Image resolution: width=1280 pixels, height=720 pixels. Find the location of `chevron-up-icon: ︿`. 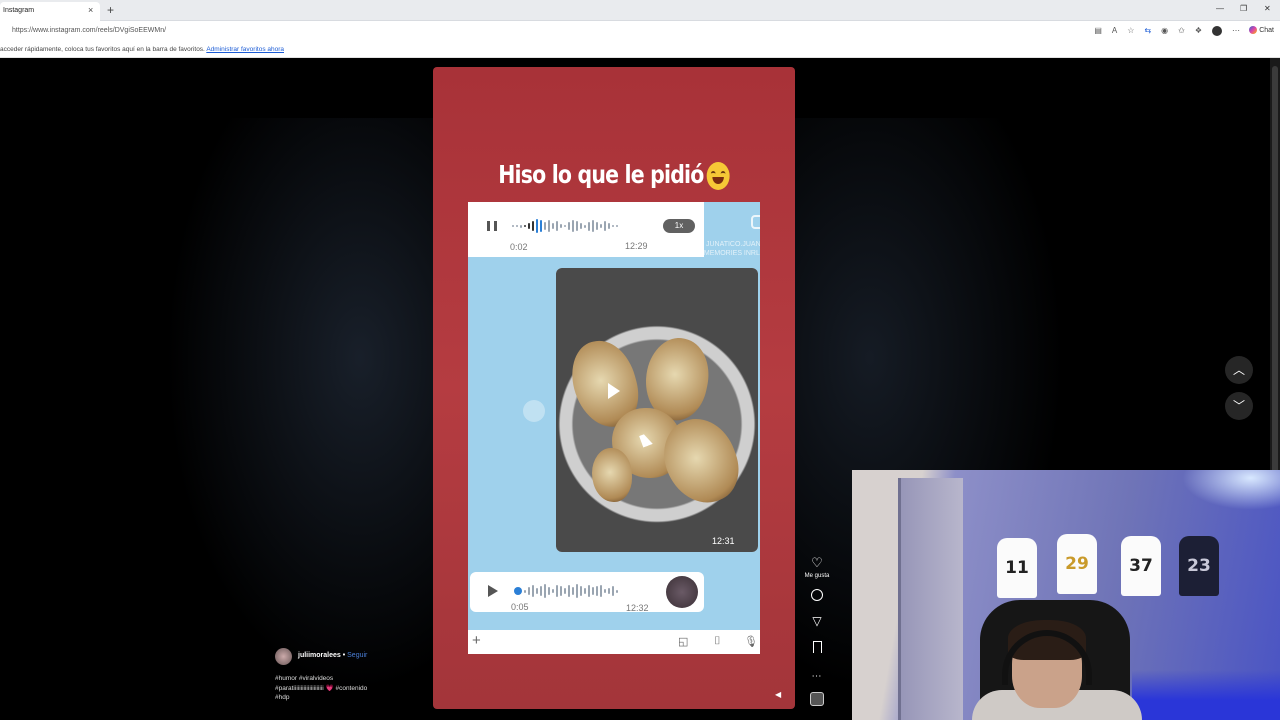

chevron-up-icon: ︿ is located at coordinates (1238, 370).